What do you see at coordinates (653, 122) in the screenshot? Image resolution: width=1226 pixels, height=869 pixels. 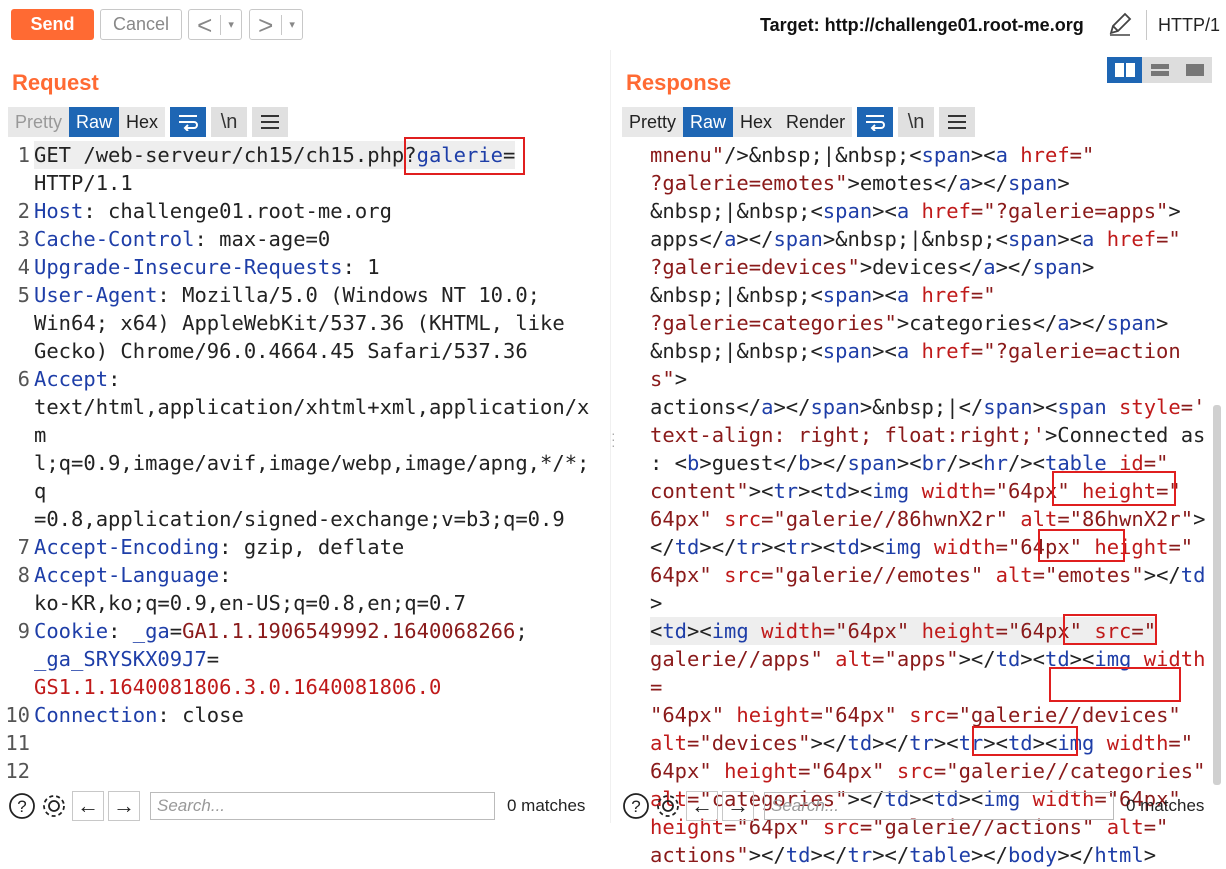 I see `response-tab-pretty: Pretty` at bounding box center [653, 122].